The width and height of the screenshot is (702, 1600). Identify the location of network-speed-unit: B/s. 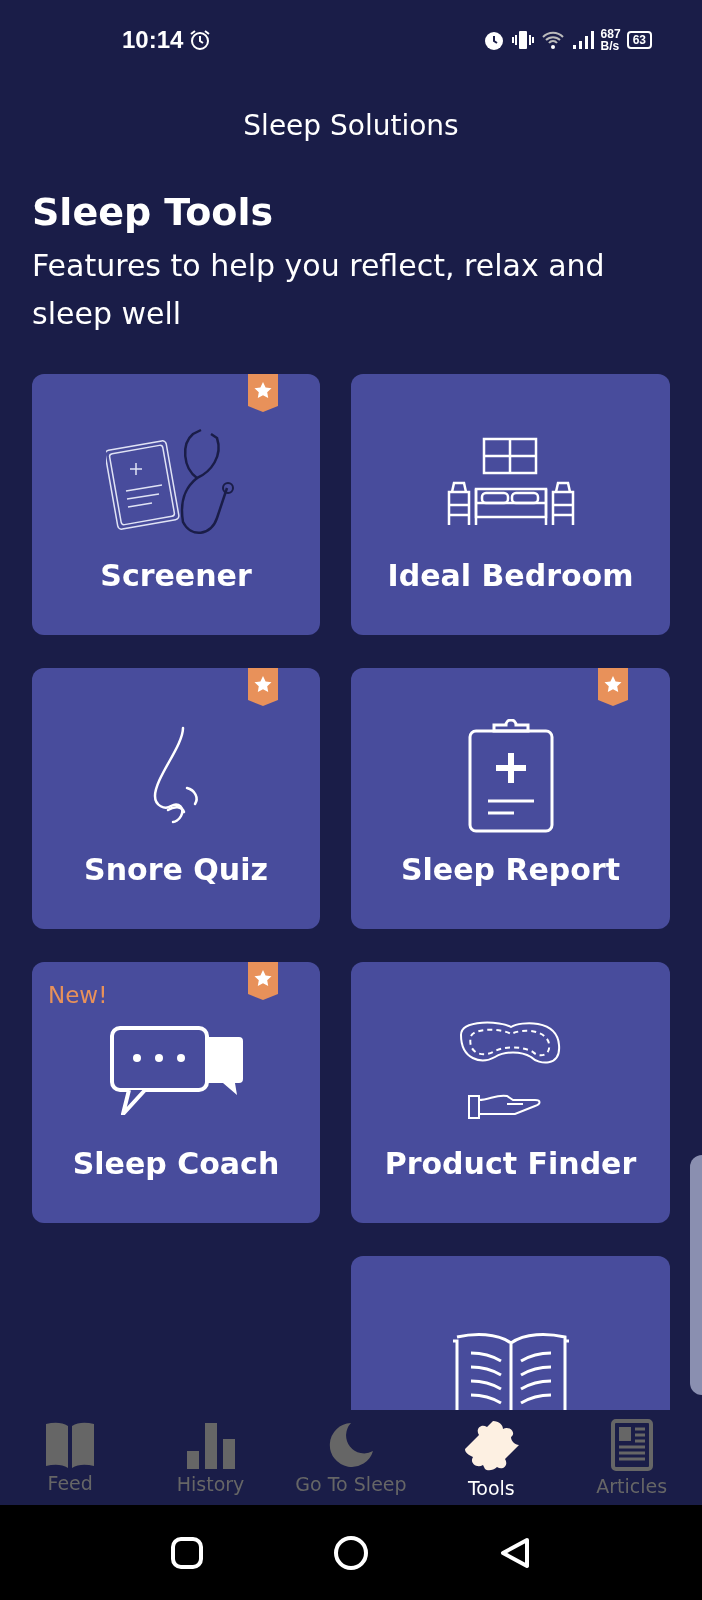
(610, 46).